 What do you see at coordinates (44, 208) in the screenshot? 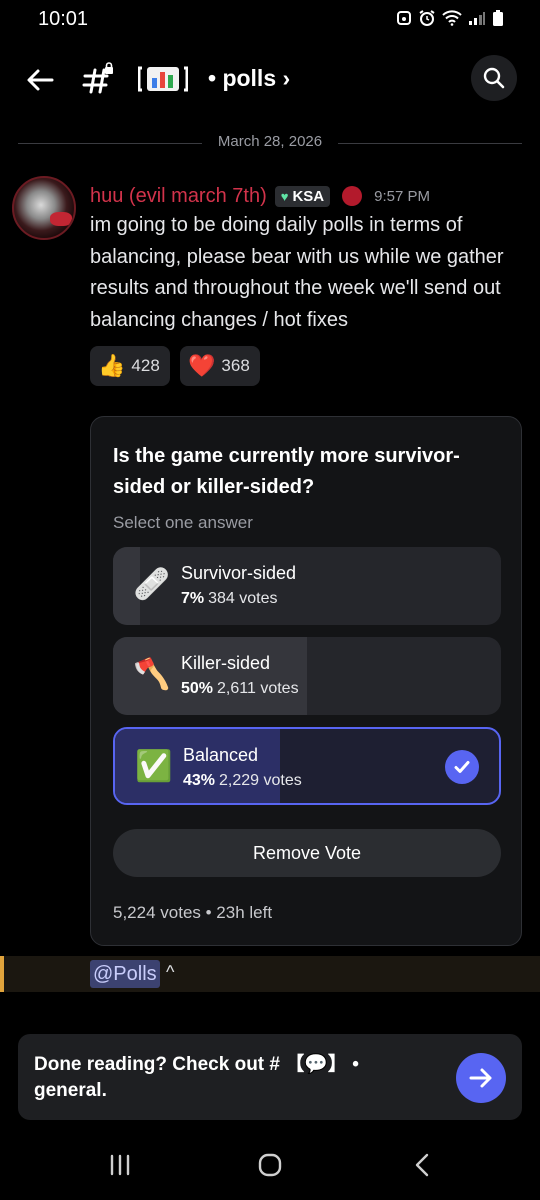
I see `avatar` at bounding box center [44, 208].